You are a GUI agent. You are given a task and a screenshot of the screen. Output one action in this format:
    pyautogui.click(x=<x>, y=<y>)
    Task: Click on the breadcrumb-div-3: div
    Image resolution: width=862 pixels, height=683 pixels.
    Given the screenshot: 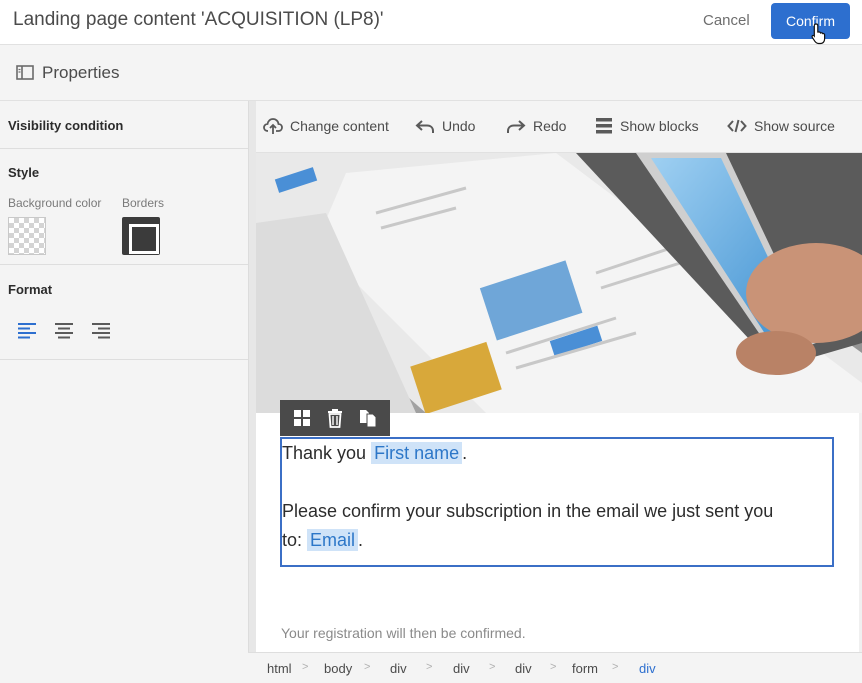 What is the action you would take?
    pyautogui.click(x=523, y=668)
    